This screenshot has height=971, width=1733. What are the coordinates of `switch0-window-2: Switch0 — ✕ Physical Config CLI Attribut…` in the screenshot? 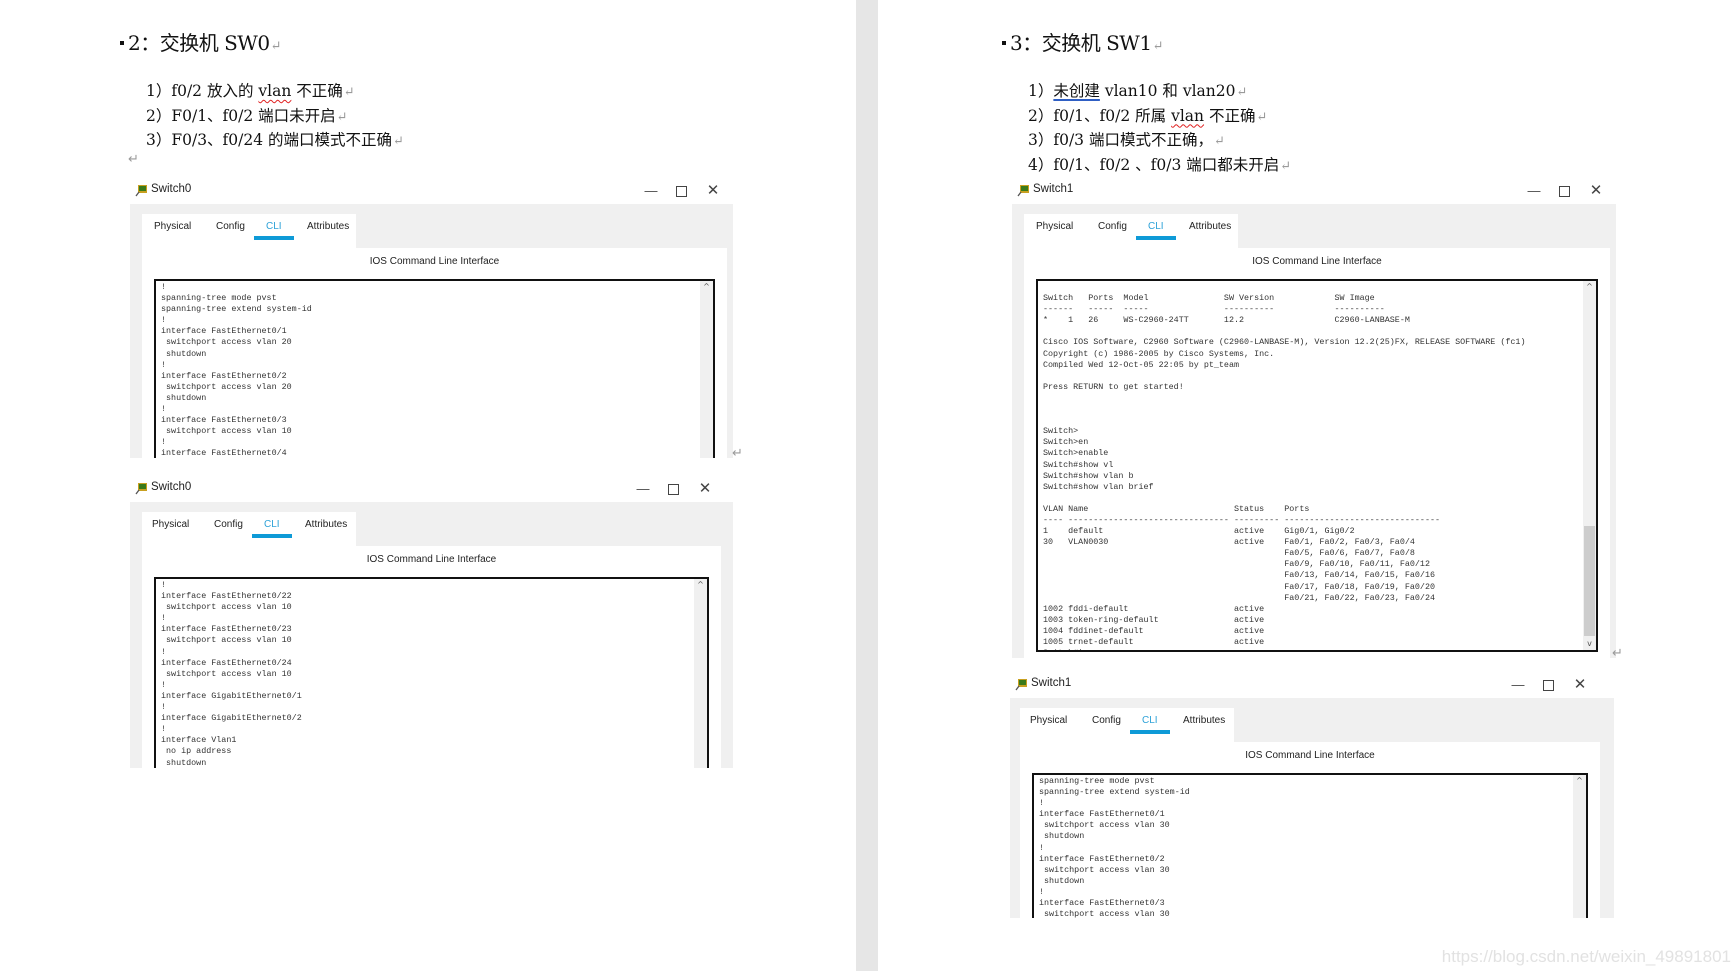 It's located at (431, 622).